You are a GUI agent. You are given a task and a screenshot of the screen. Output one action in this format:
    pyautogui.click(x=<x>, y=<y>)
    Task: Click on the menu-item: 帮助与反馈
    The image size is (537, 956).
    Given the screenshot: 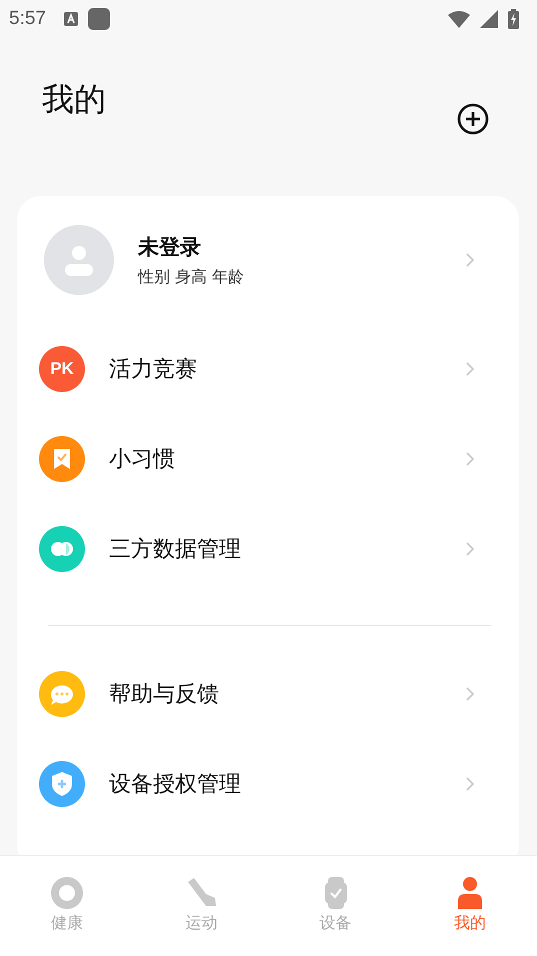 What is the action you would take?
    pyautogui.click(x=287, y=694)
    